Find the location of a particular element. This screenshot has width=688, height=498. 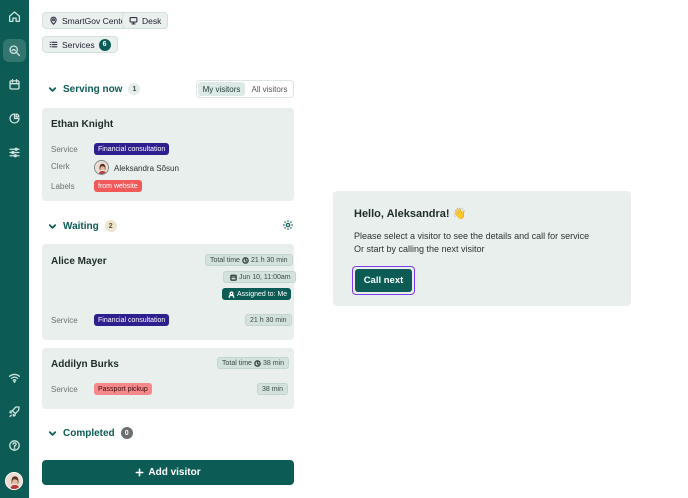

visitor-filter-tabs: My visitors All visitors is located at coordinates (245, 89).